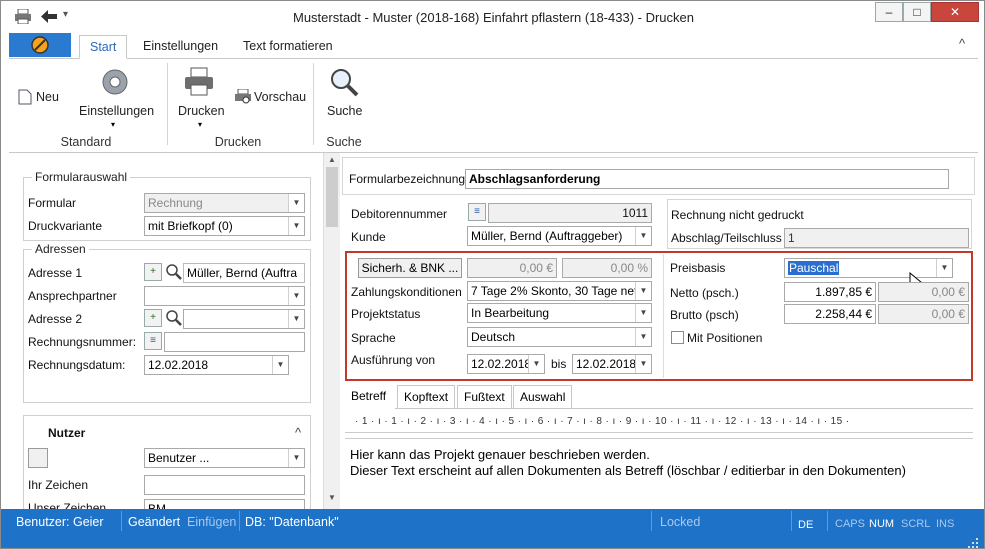  What do you see at coordinates (512, 268) in the screenshot?
I see `sicherheit-amount-field: 0,00 €` at bounding box center [512, 268].